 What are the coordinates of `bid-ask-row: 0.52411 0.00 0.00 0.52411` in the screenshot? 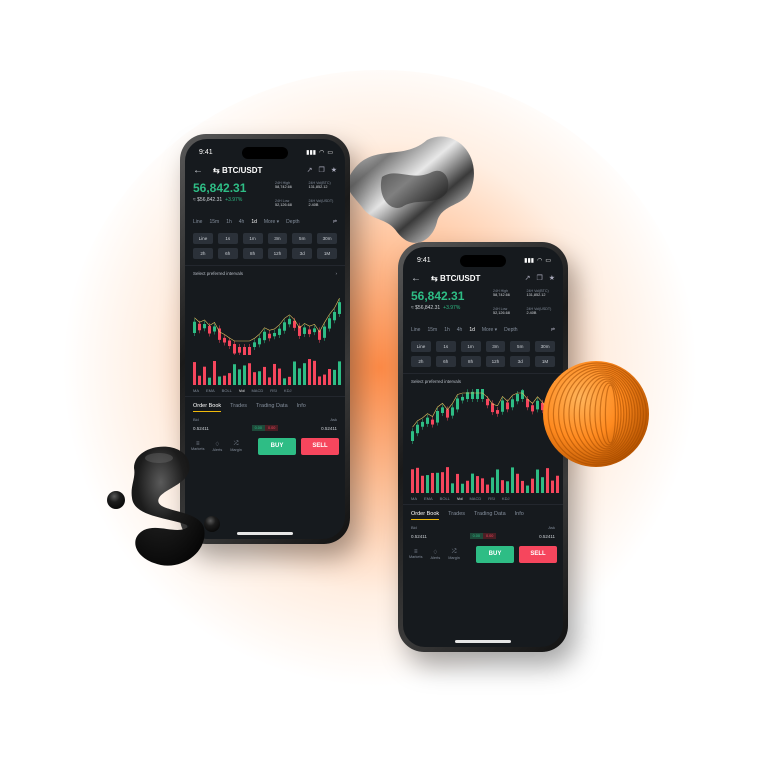 It's located at (265, 428).